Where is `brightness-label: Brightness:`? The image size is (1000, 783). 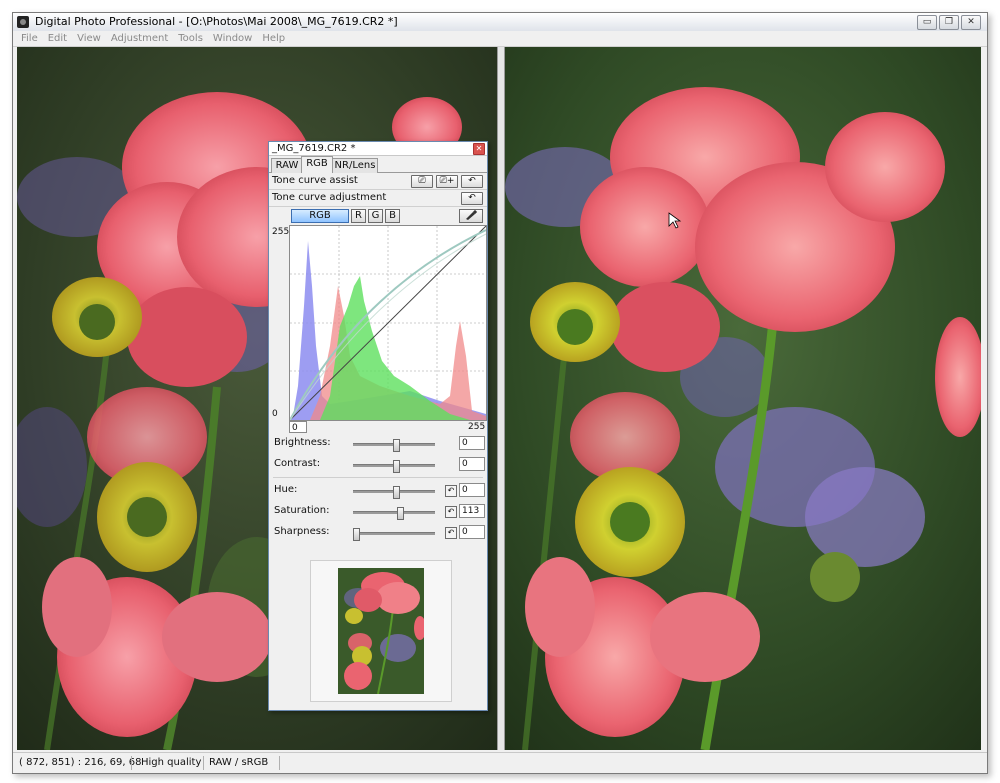
brightness-label: Brightness: is located at coordinates (302, 442).